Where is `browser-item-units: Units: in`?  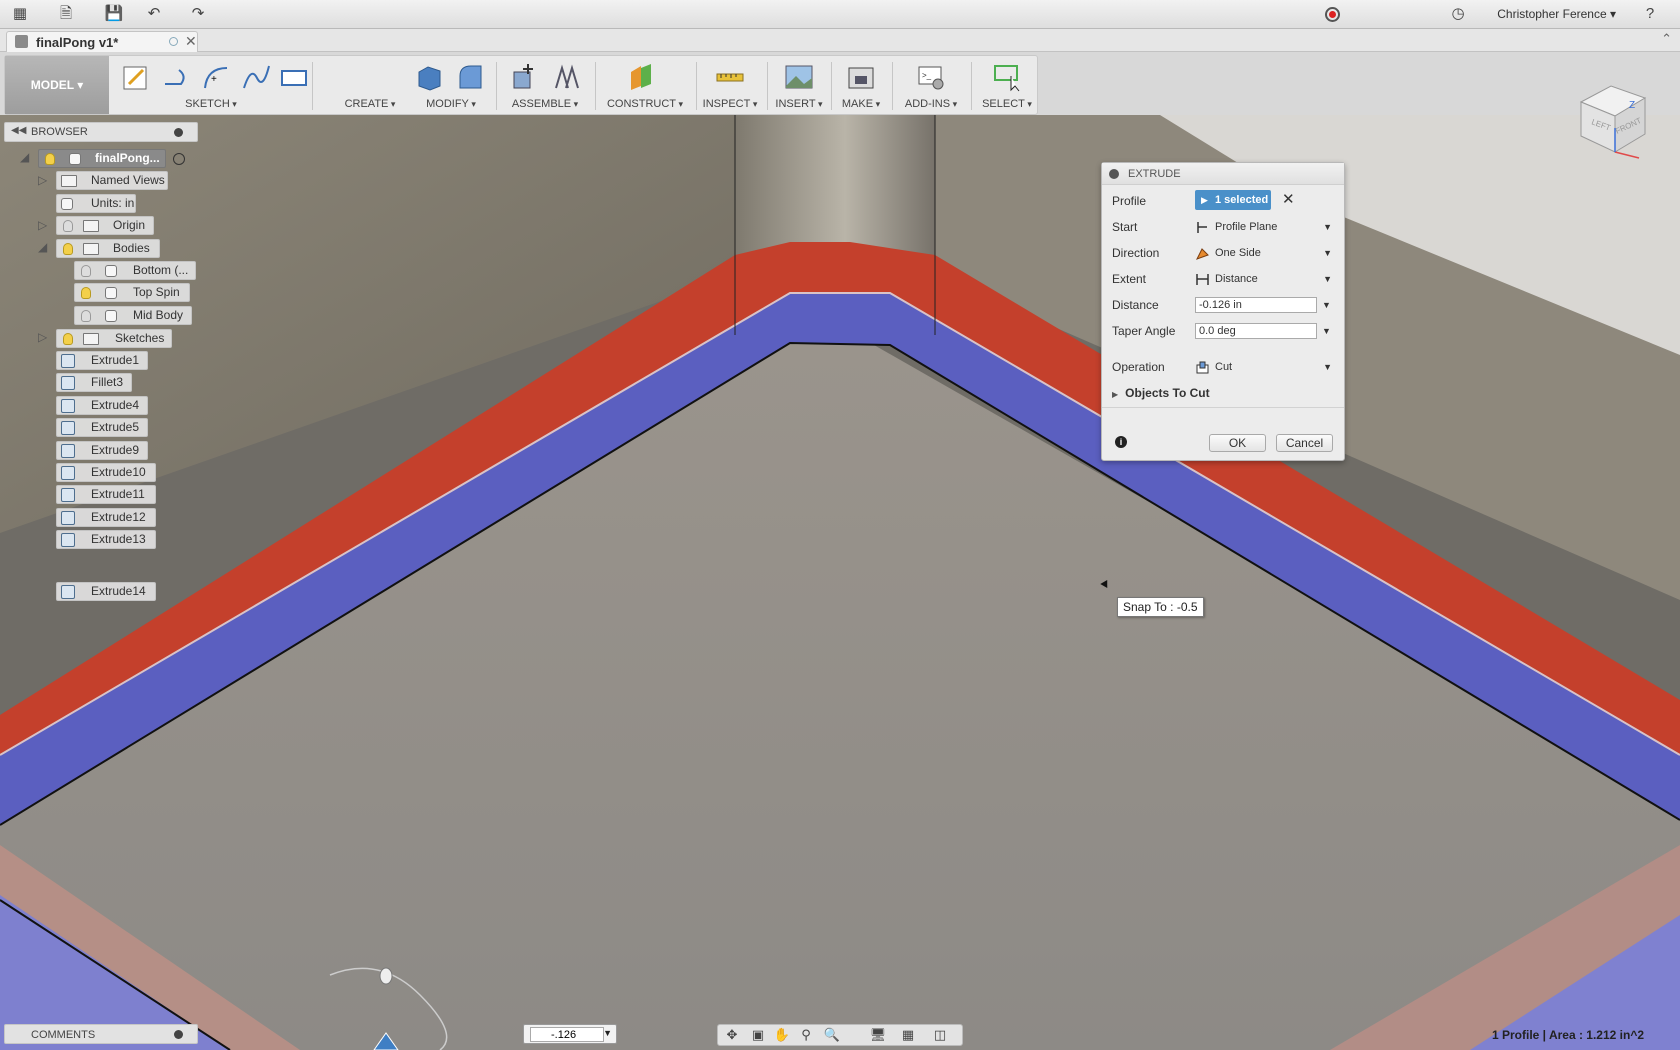
browser-item-units: Units: in is located at coordinates (96, 203).